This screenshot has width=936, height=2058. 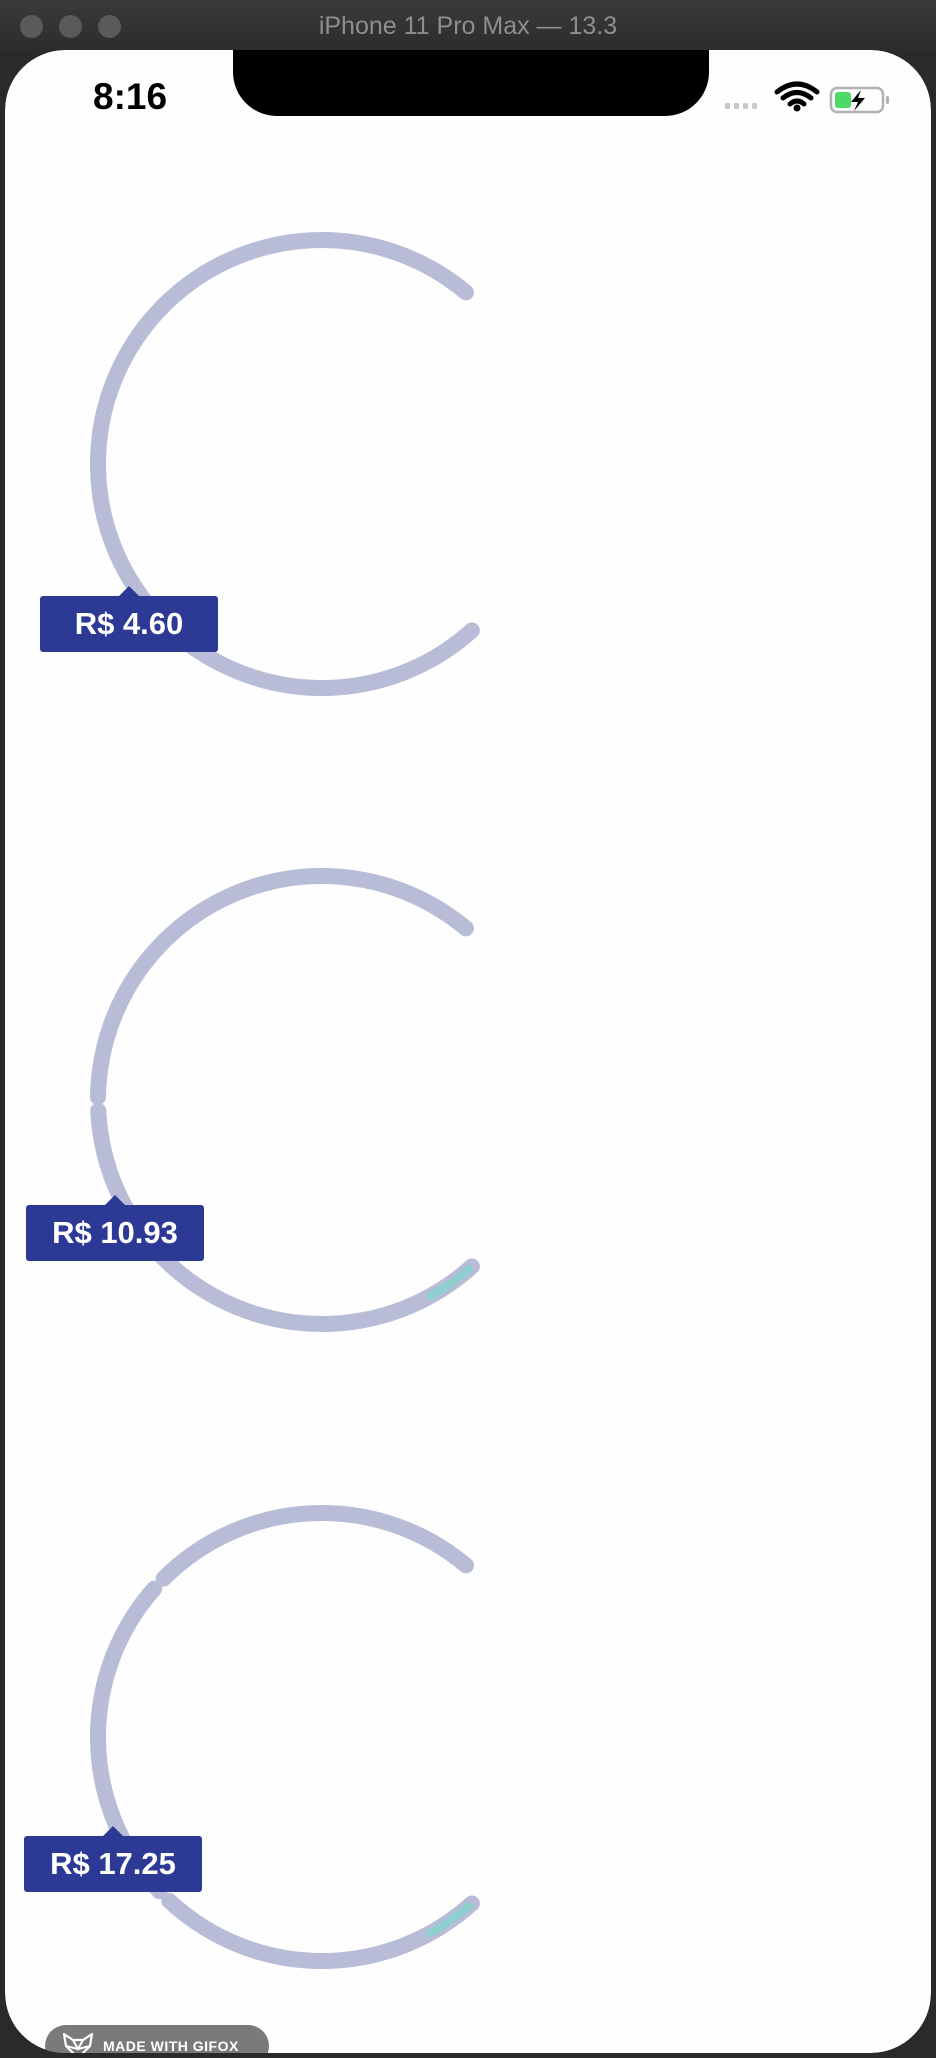 I want to click on gifox-badge: MADE WITH GIFOX, so click(x=157, y=2039).